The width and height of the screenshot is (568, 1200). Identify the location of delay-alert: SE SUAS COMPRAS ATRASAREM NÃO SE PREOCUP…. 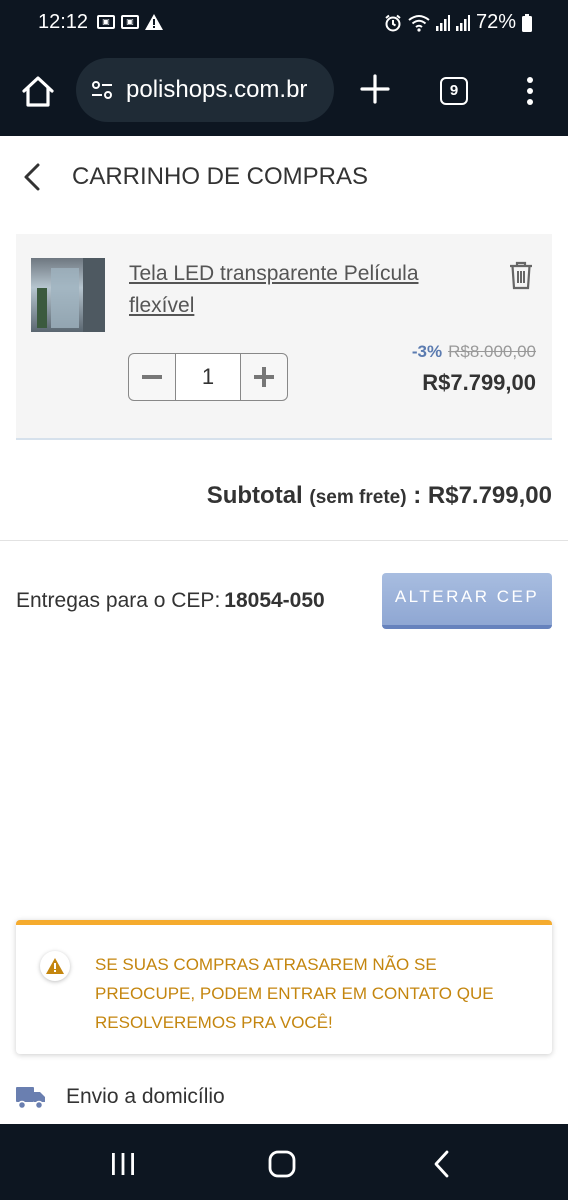
(284, 987).